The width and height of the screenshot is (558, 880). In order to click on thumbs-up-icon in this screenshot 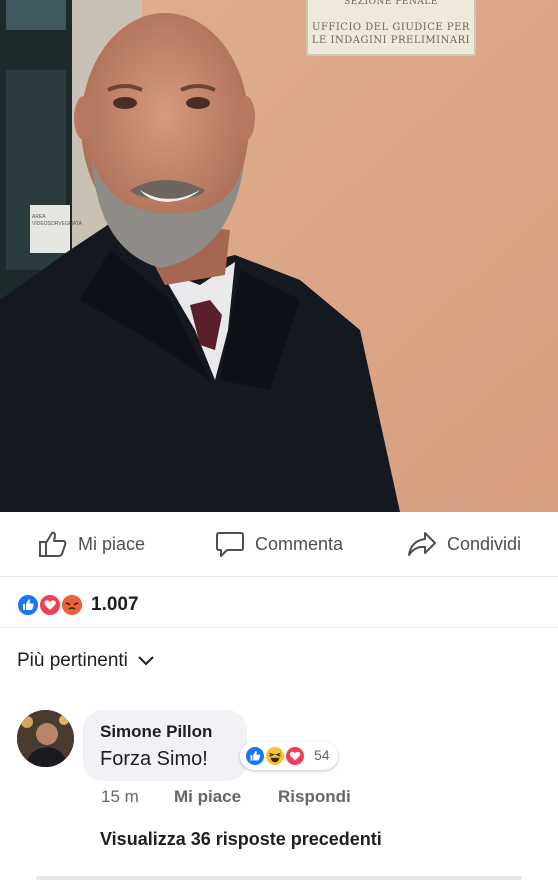, I will do `click(53, 544)`.